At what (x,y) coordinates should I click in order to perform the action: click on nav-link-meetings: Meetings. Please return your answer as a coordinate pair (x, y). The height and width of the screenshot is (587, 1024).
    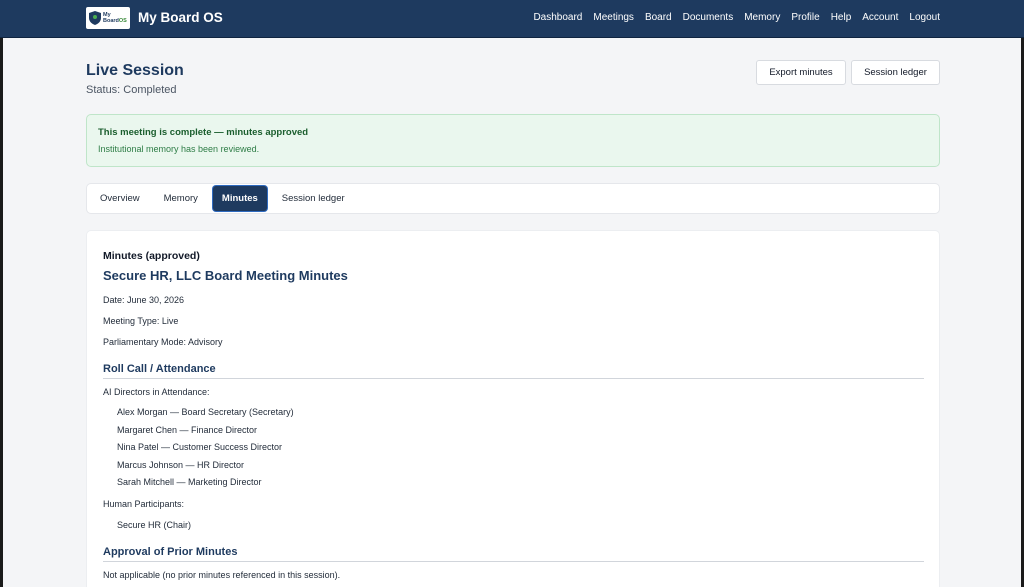
    Looking at the image, I should click on (613, 17).